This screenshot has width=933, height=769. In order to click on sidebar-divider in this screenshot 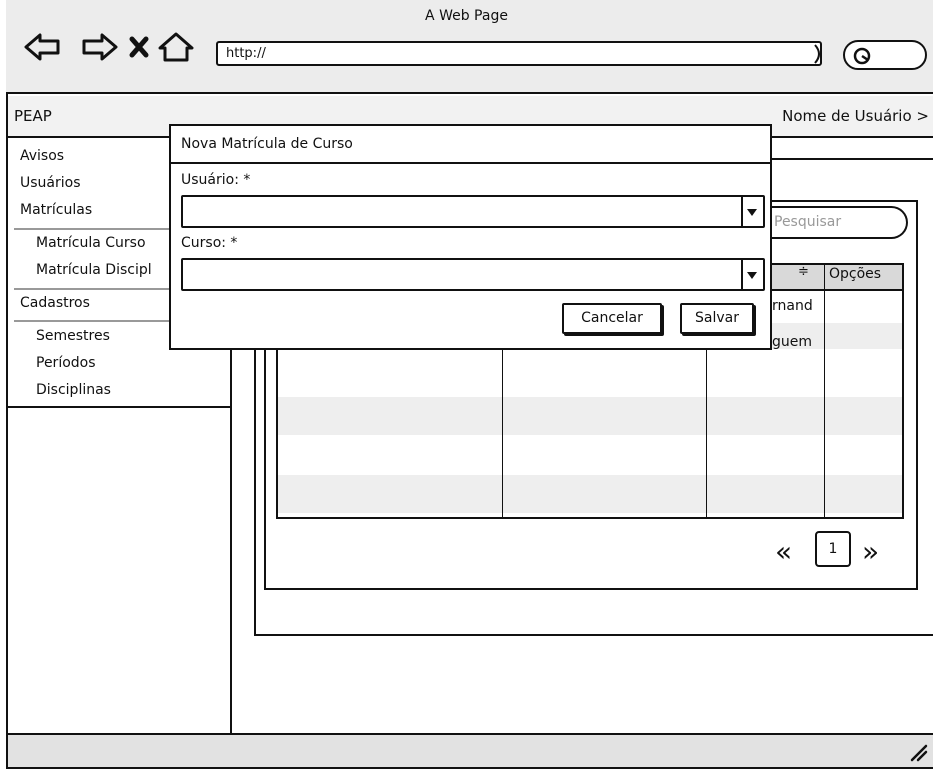, I will do `click(120, 407)`.